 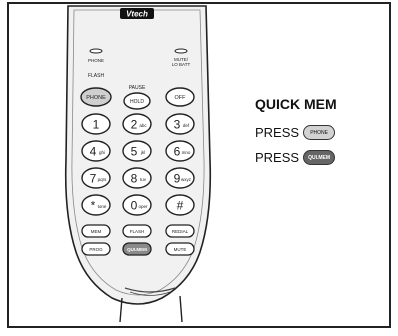 I want to click on keypad-letters: pqrs, so click(x=103, y=179).